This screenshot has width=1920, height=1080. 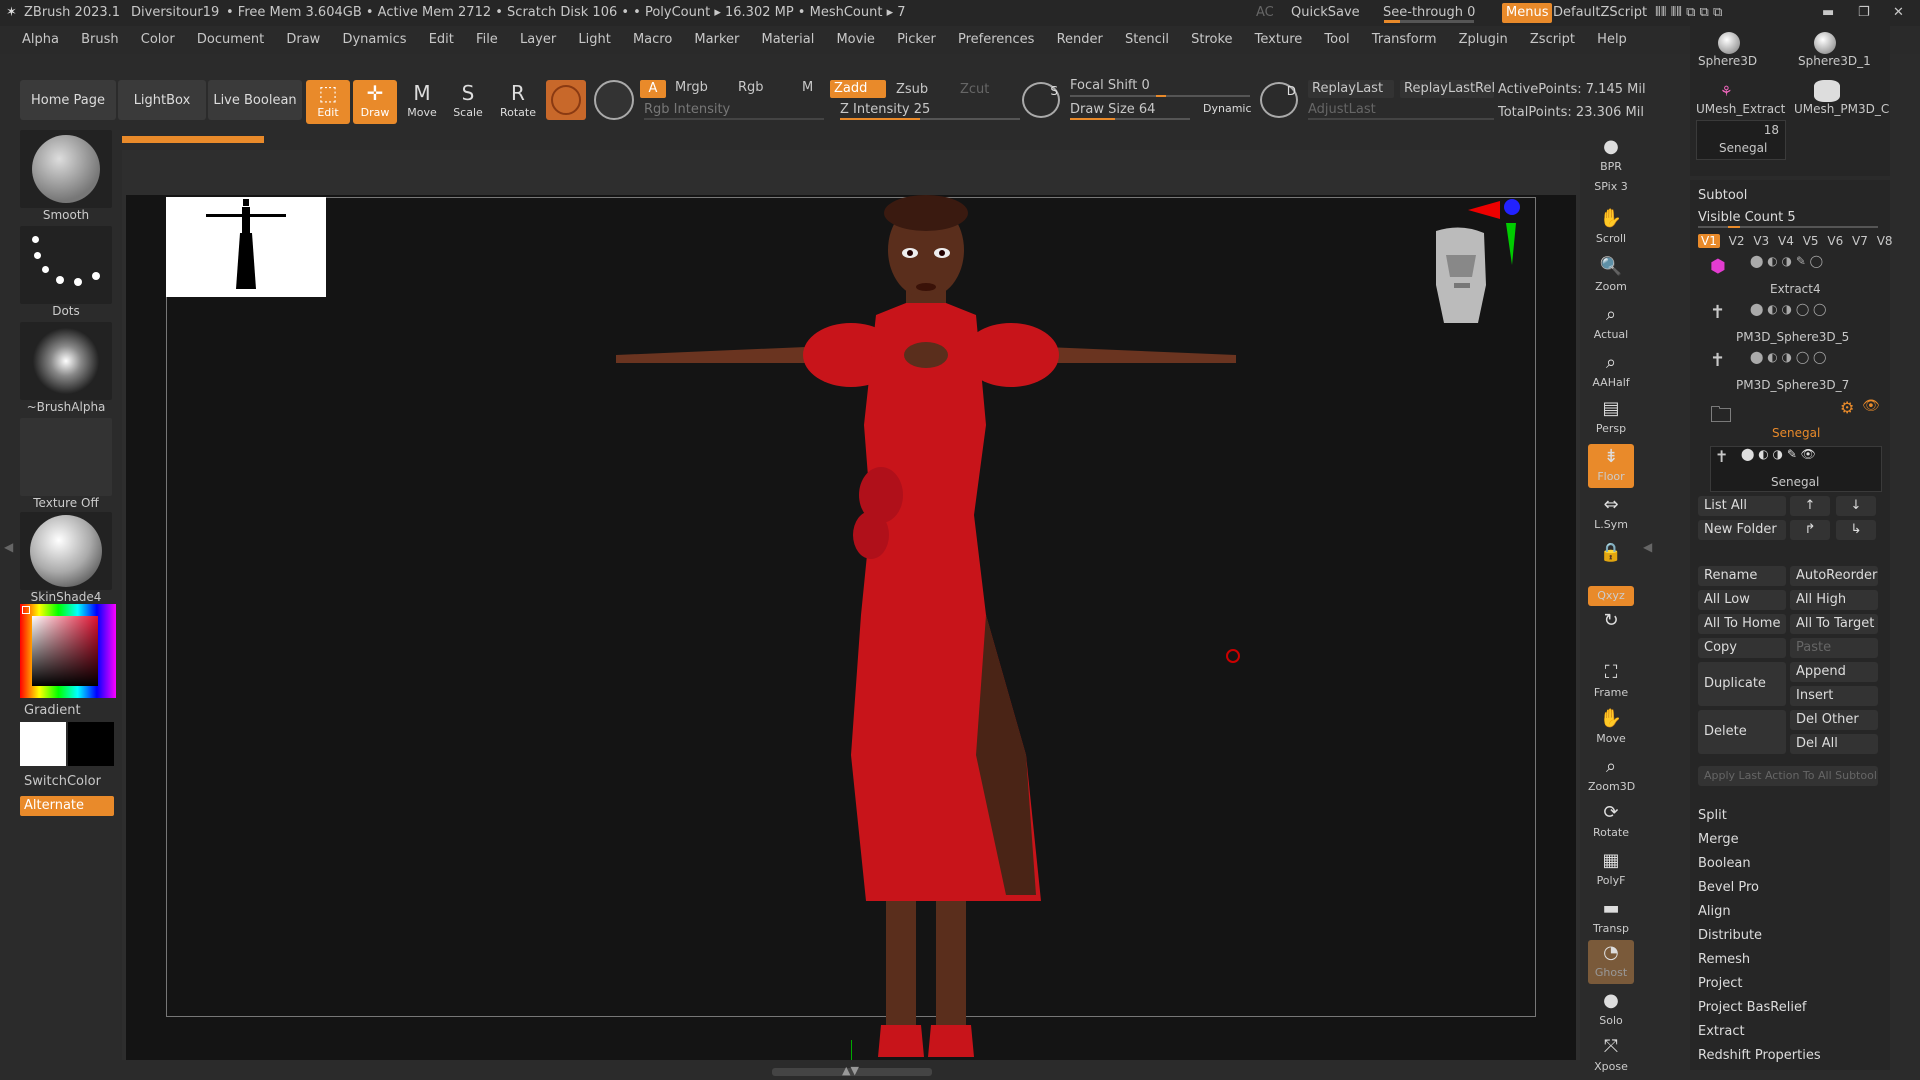 What do you see at coordinates (1811, 241) in the screenshot?
I see `version-tab-v5: V5` at bounding box center [1811, 241].